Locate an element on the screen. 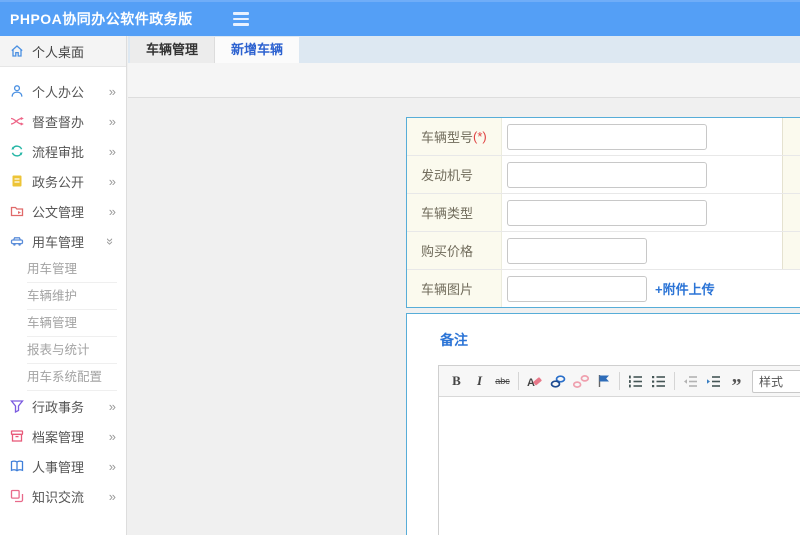  submenu-item-vehicle-system-config: 用车系统配置 is located at coordinates (72, 377).